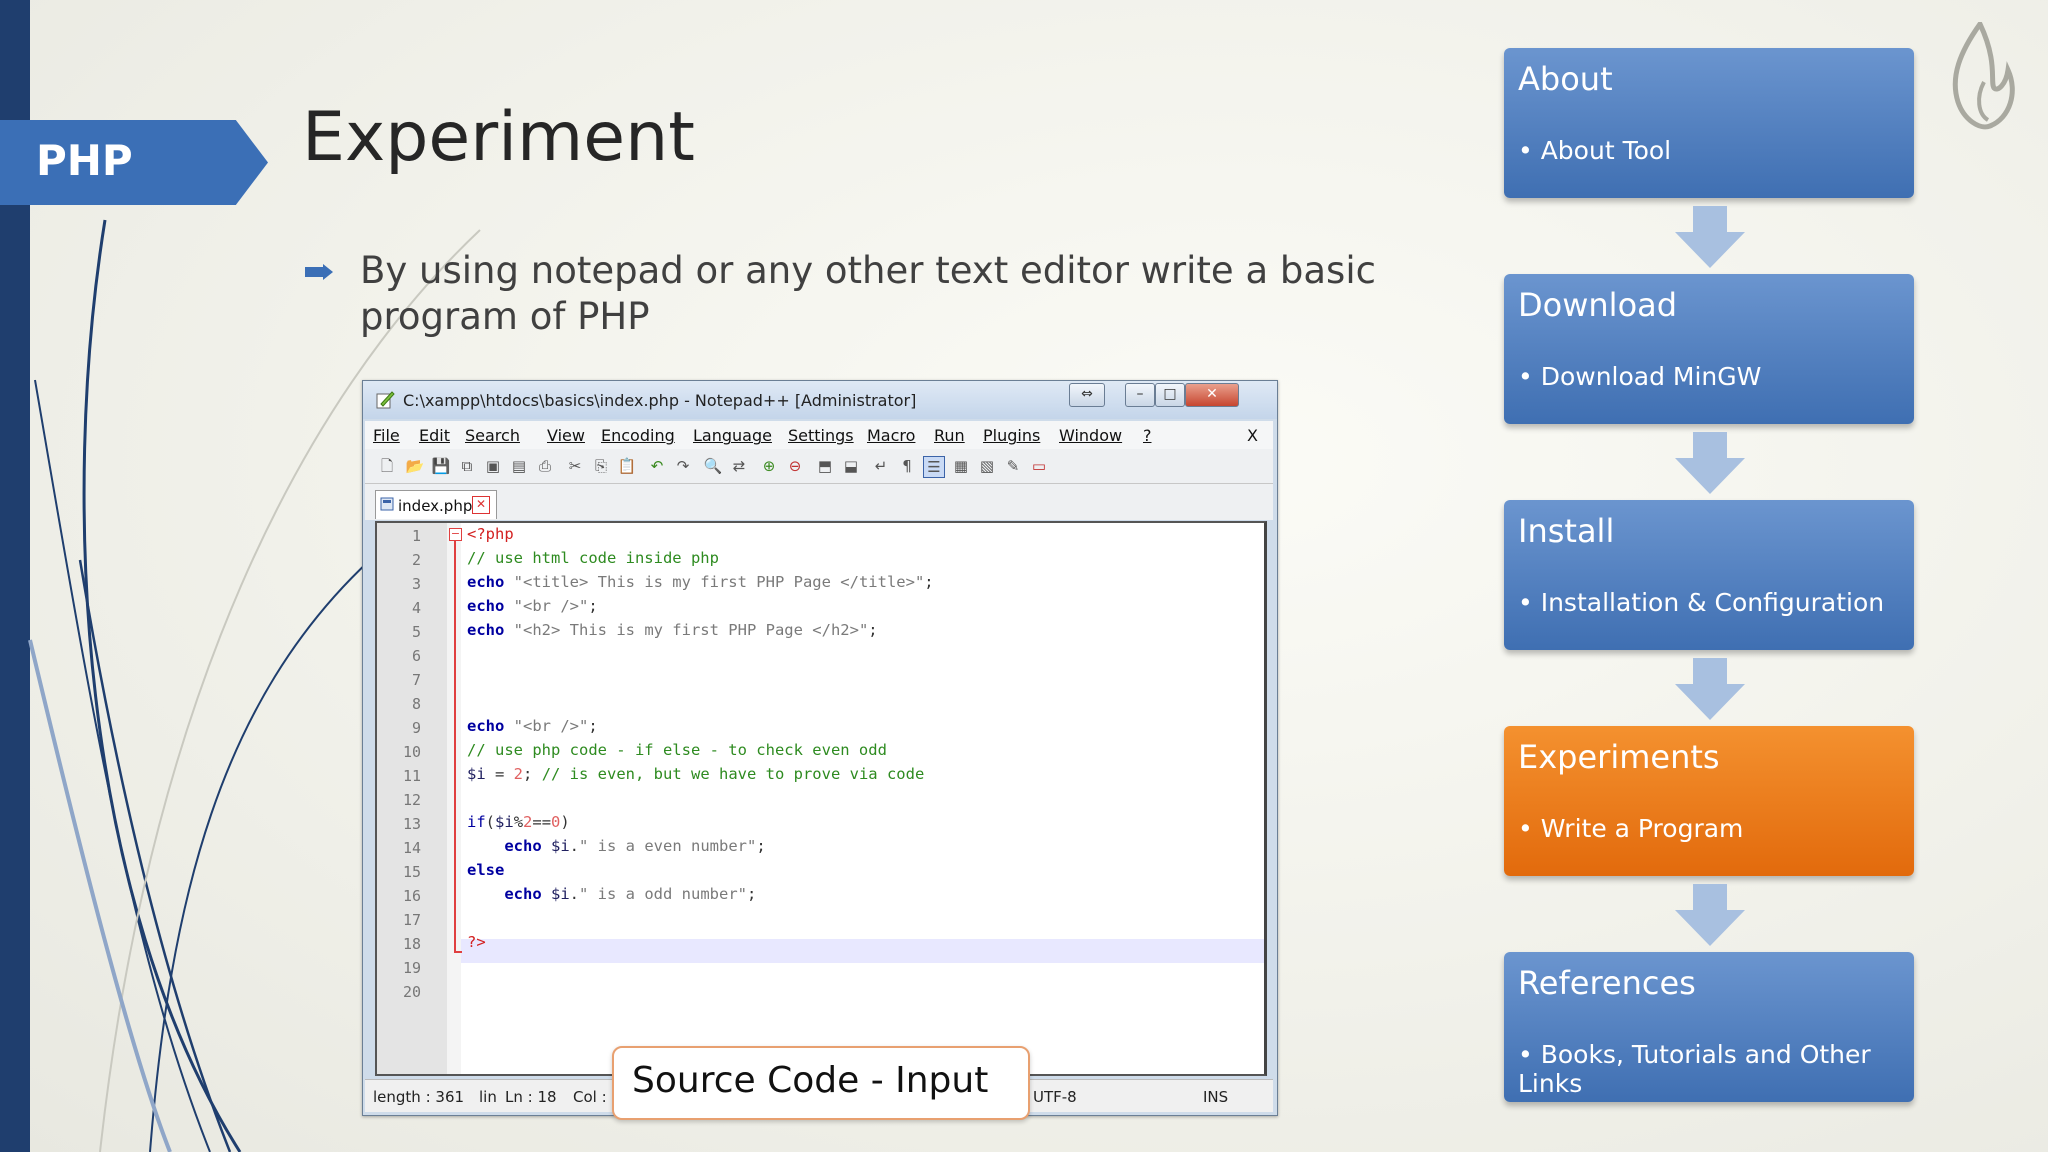 The image size is (2048, 1152). Describe the element at coordinates (891, 435) in the screenshot. I see `menu-macro: Macro` at that location.